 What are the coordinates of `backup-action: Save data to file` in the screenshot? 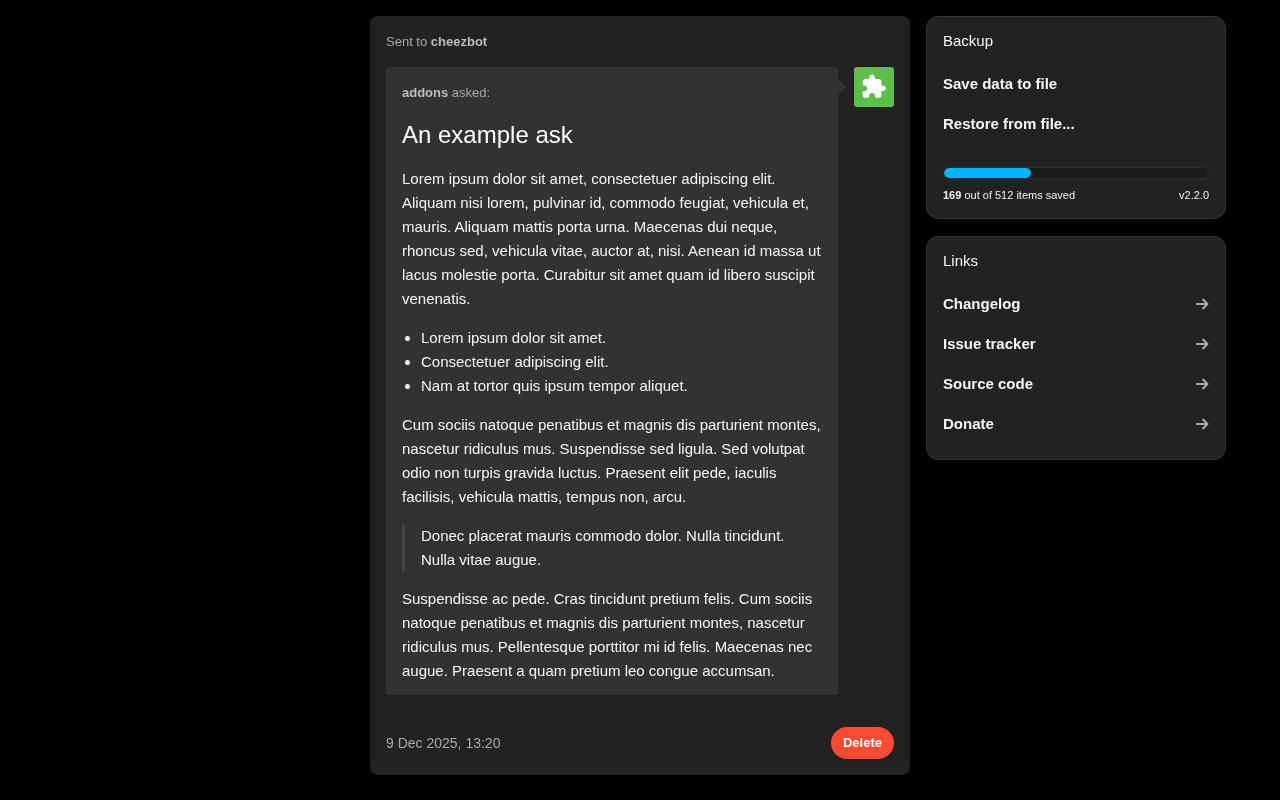 It's located at (1076, 84).